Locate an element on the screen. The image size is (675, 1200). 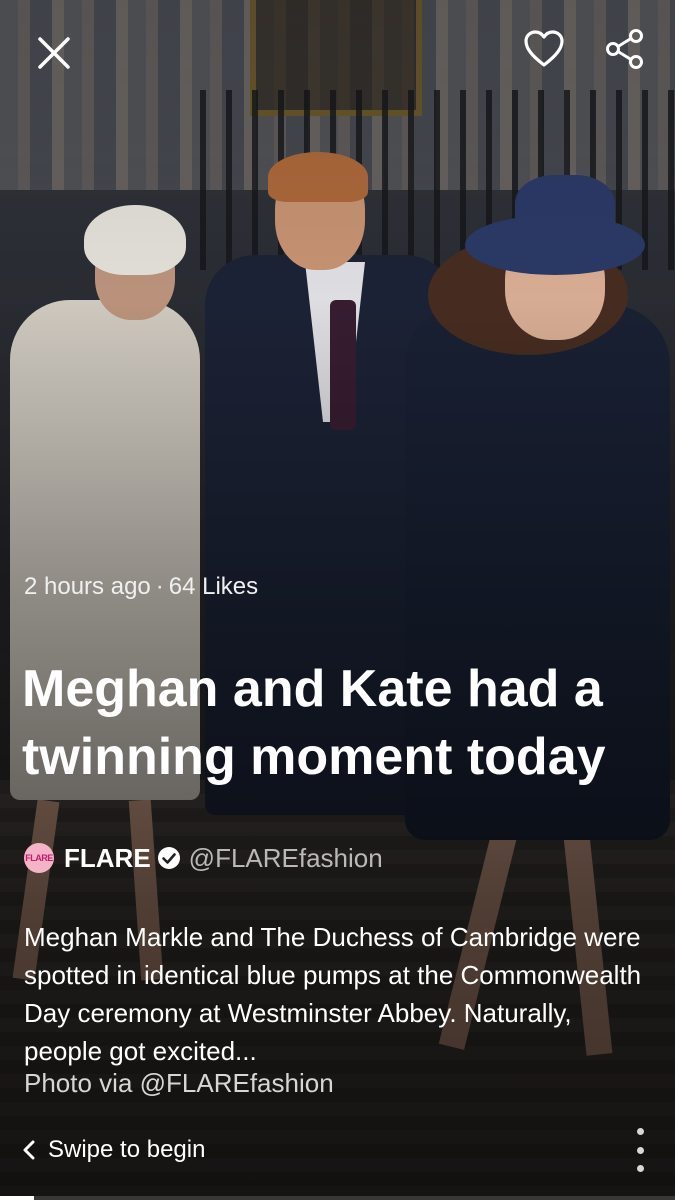
close-icon is located at coordinates (54, 53).